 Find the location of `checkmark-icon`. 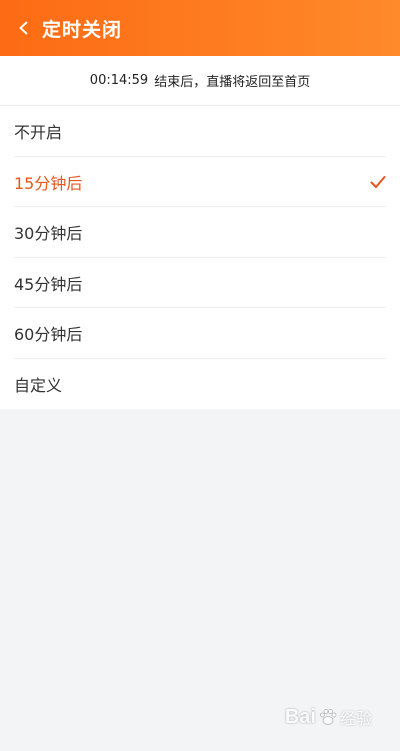

checkmark-icon is located at coordinates (378, 181).